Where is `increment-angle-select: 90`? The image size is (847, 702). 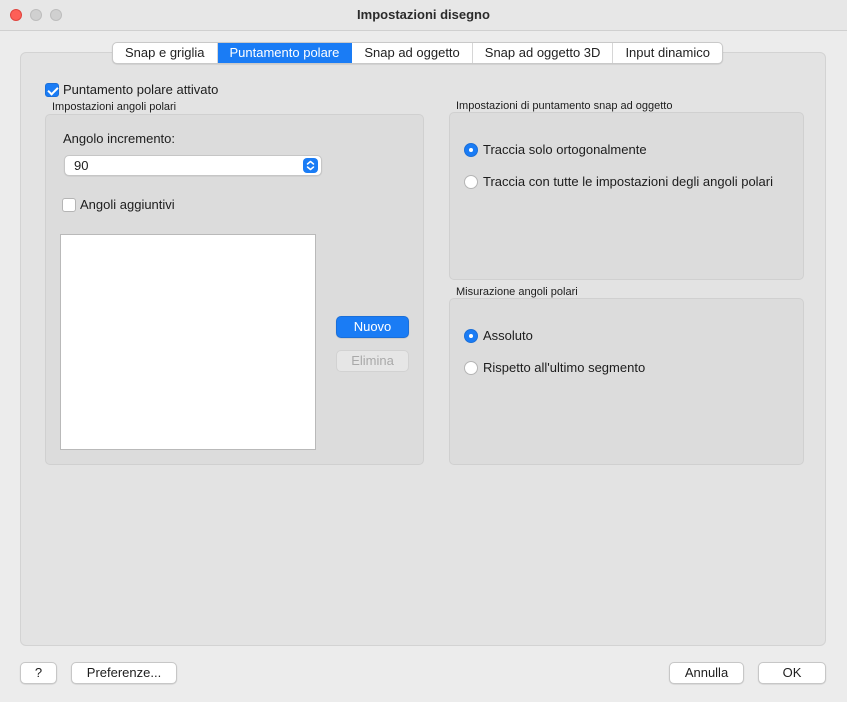
increment-angle-select: 90 is located at coordinates (193, 165).